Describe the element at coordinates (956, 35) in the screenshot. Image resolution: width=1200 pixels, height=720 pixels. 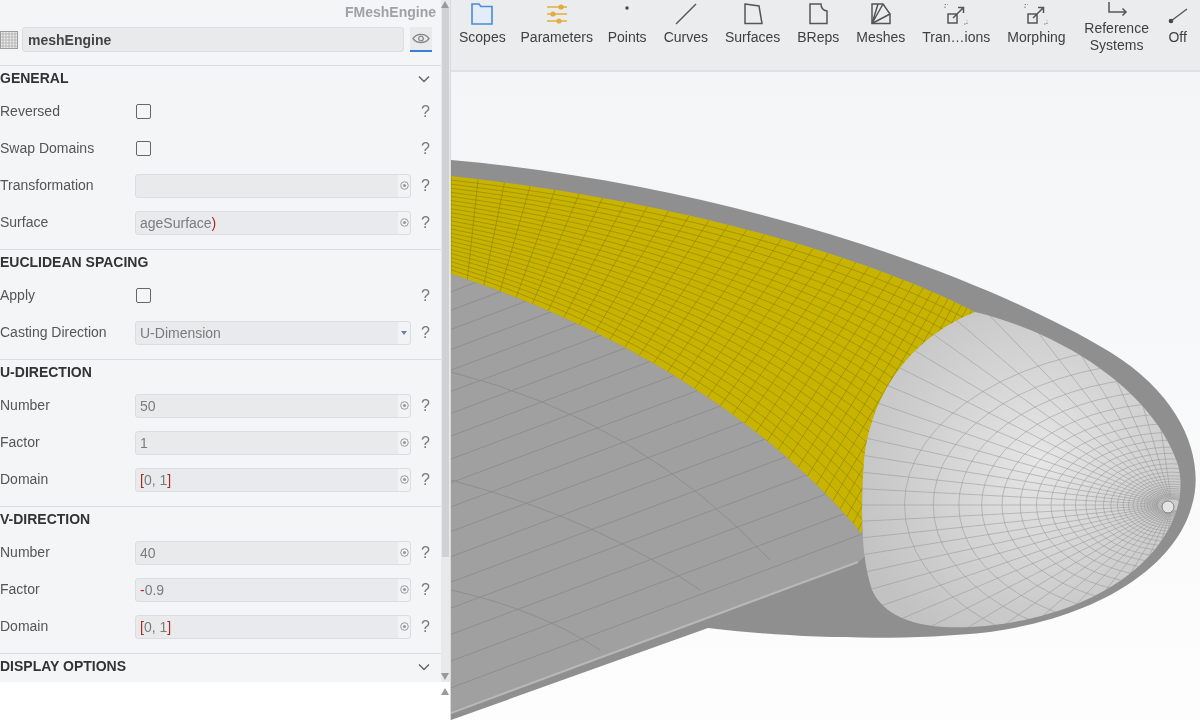
I see `toolbar-button: Tran…ions` at that location.